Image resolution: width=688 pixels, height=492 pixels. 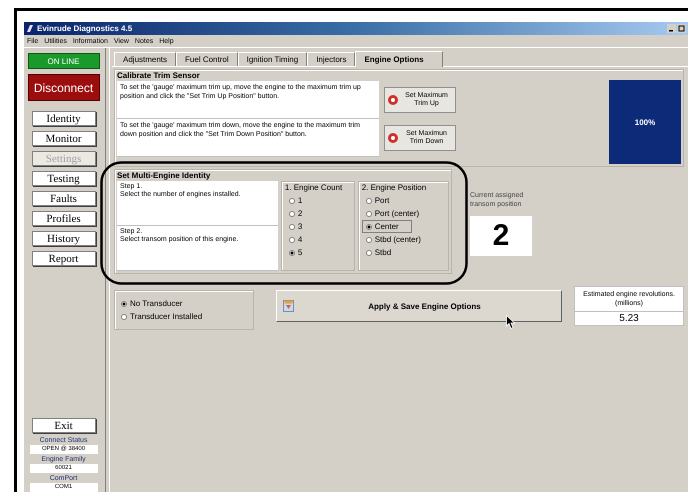 What do you see at coordinates (30, 28) in the screenshot?
I see `app-icon` at bounding box center [30, 28].